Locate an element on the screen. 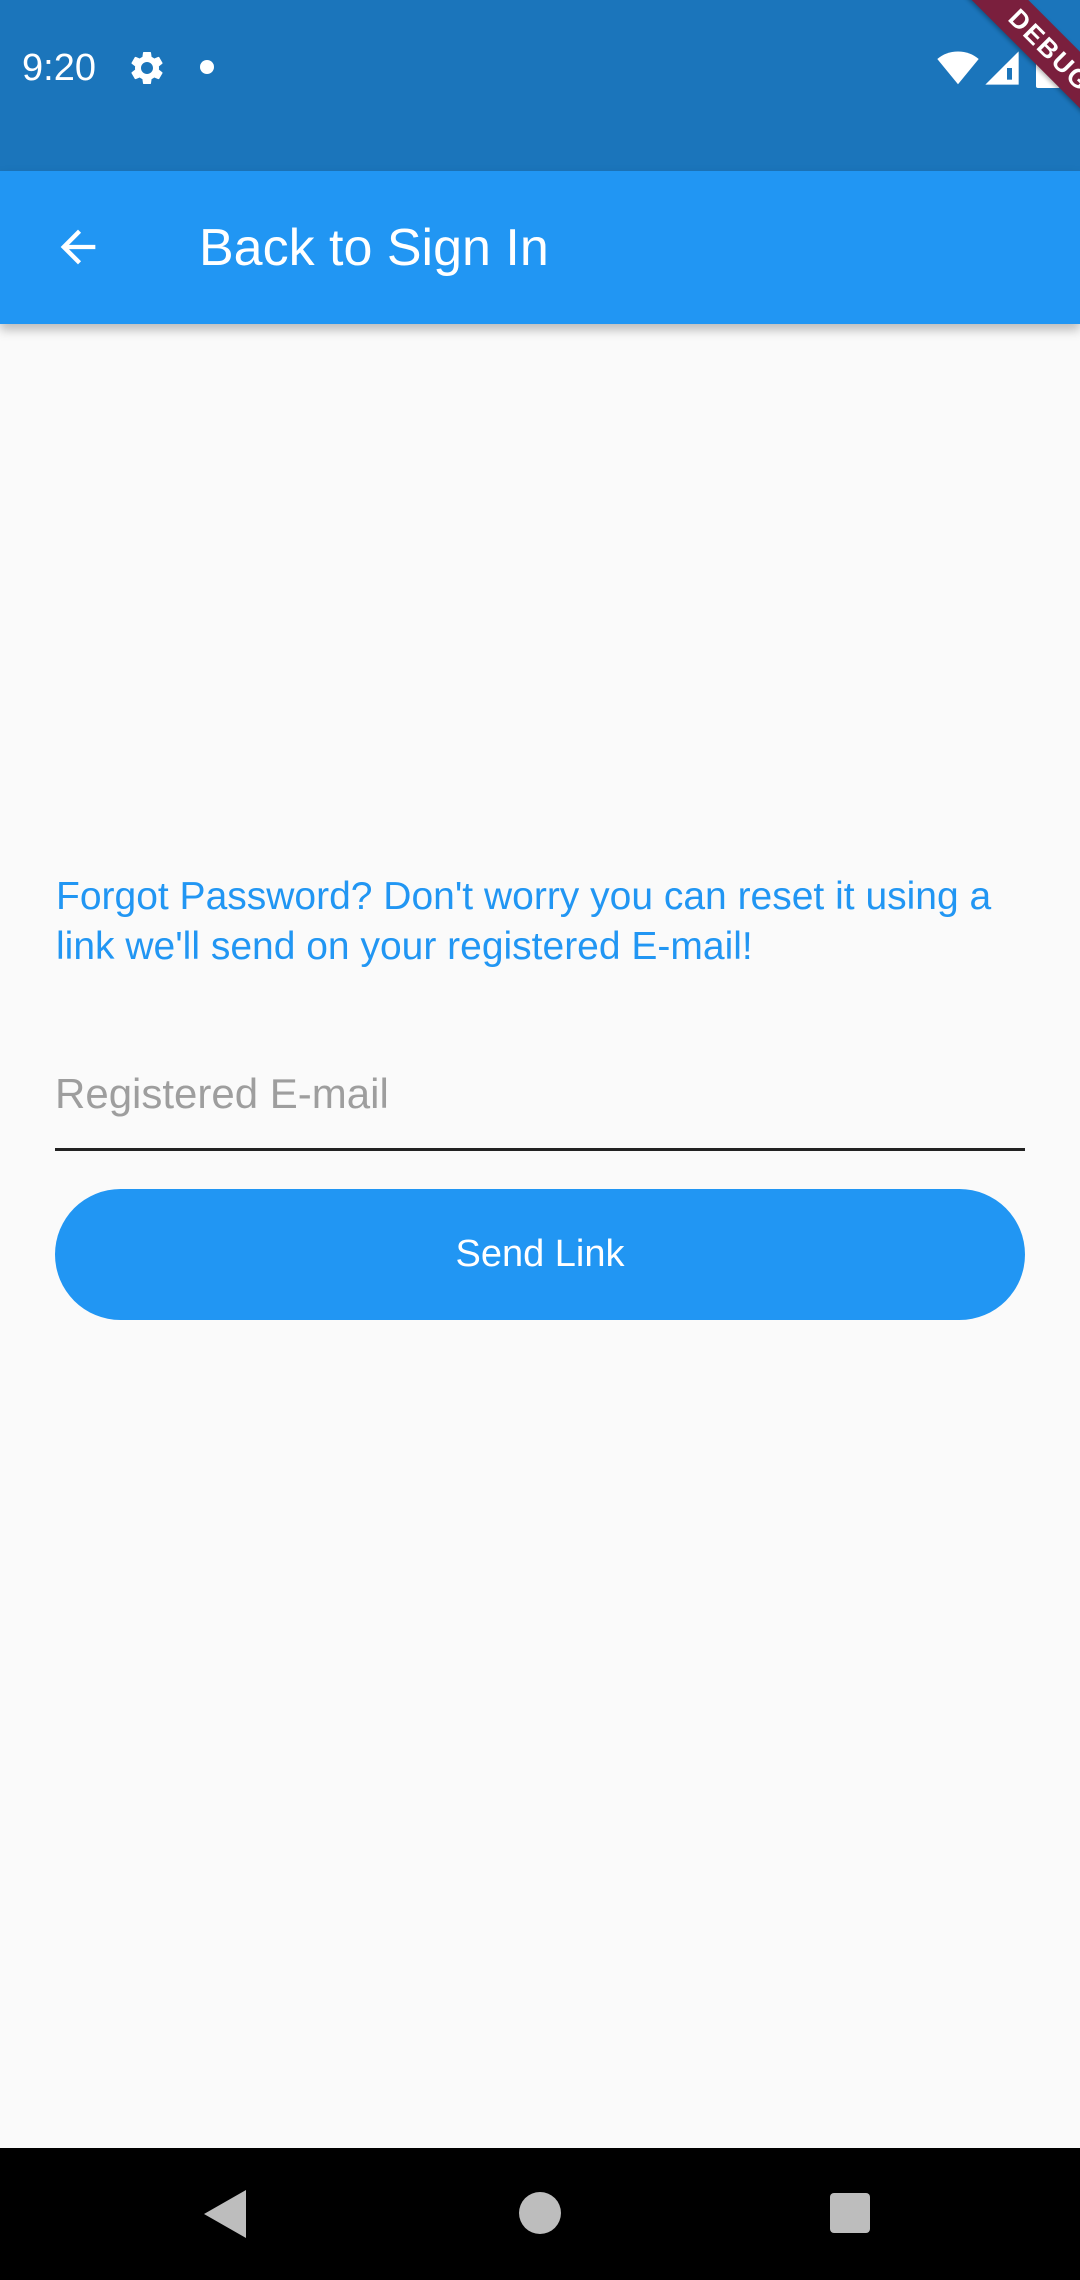 Image resolution: width=1080 pixels, height=2280 pixels. notification-dot-icon is located at coordinates (207, 67).